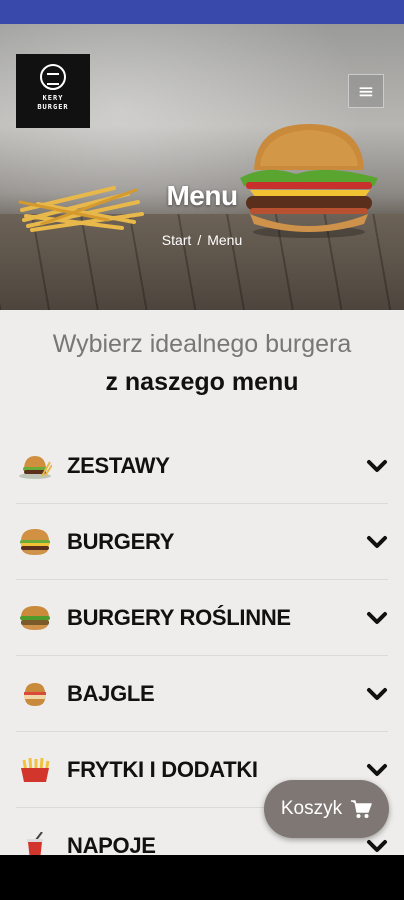 The height and width of the screenshot is (900, 404). I want to click on cart-button: Koszyk, so click(326, 809).